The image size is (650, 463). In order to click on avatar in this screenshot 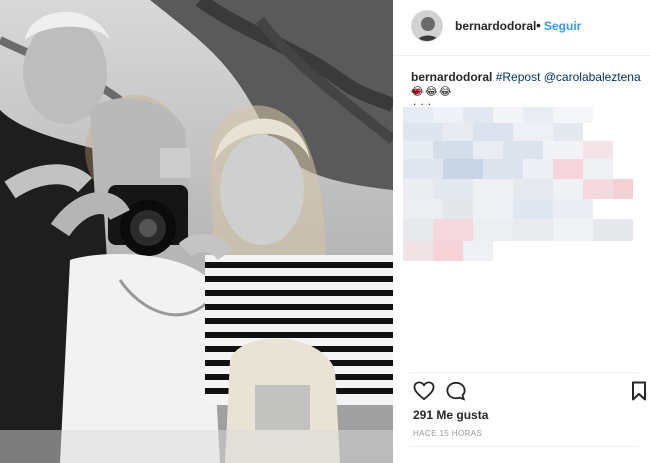, I will do `click(427, 26)`.